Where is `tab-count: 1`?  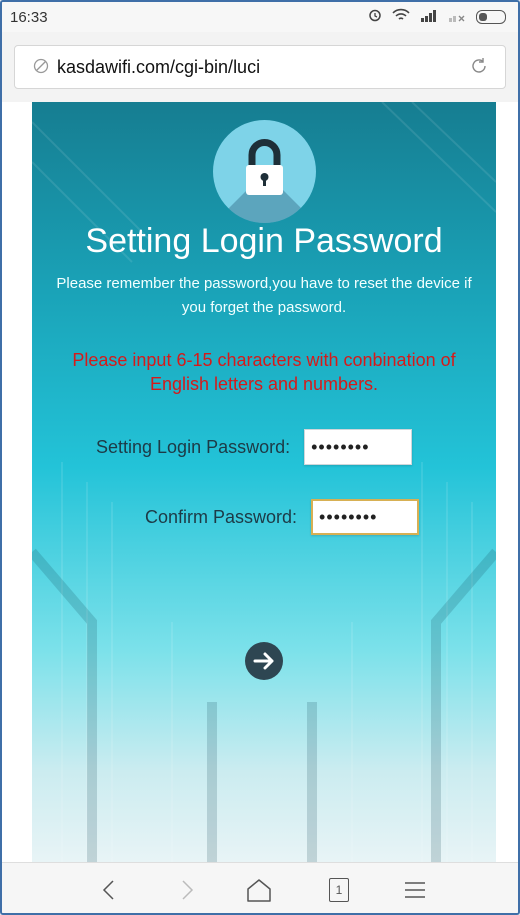 tab-count: 1 is located at coordinates (339, 890).